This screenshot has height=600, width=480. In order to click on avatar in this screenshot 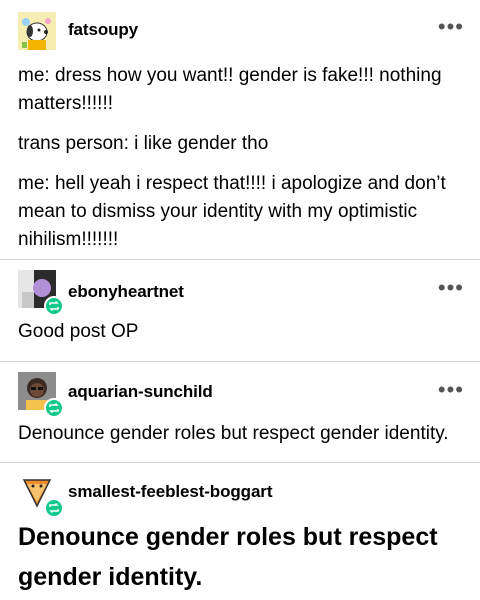, I will do `click(37, 31)`.